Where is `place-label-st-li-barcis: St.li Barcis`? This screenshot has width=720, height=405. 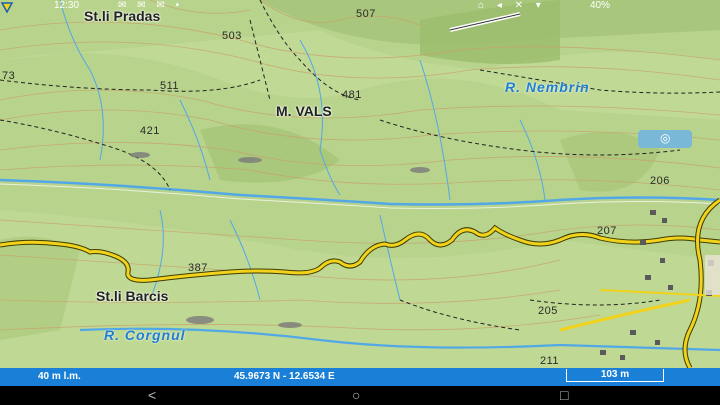
place-label-st-li-barcis: St.li Barcis is located at coordinates (132, 296).